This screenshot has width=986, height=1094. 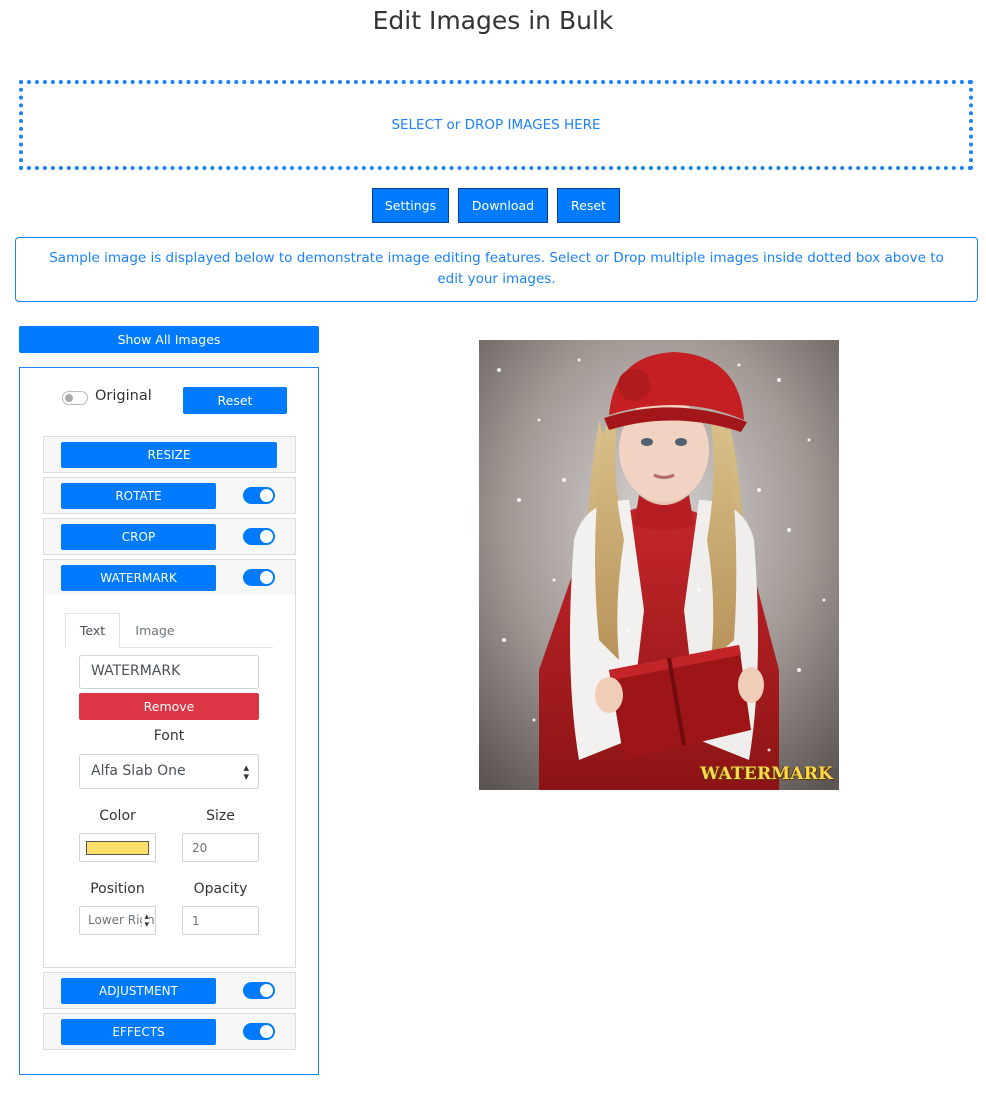 What do you see at coordinates (493, 20) in the screenshot?
I see `page-title: Edit Images in Bulk` at bounding box center [493, 20].